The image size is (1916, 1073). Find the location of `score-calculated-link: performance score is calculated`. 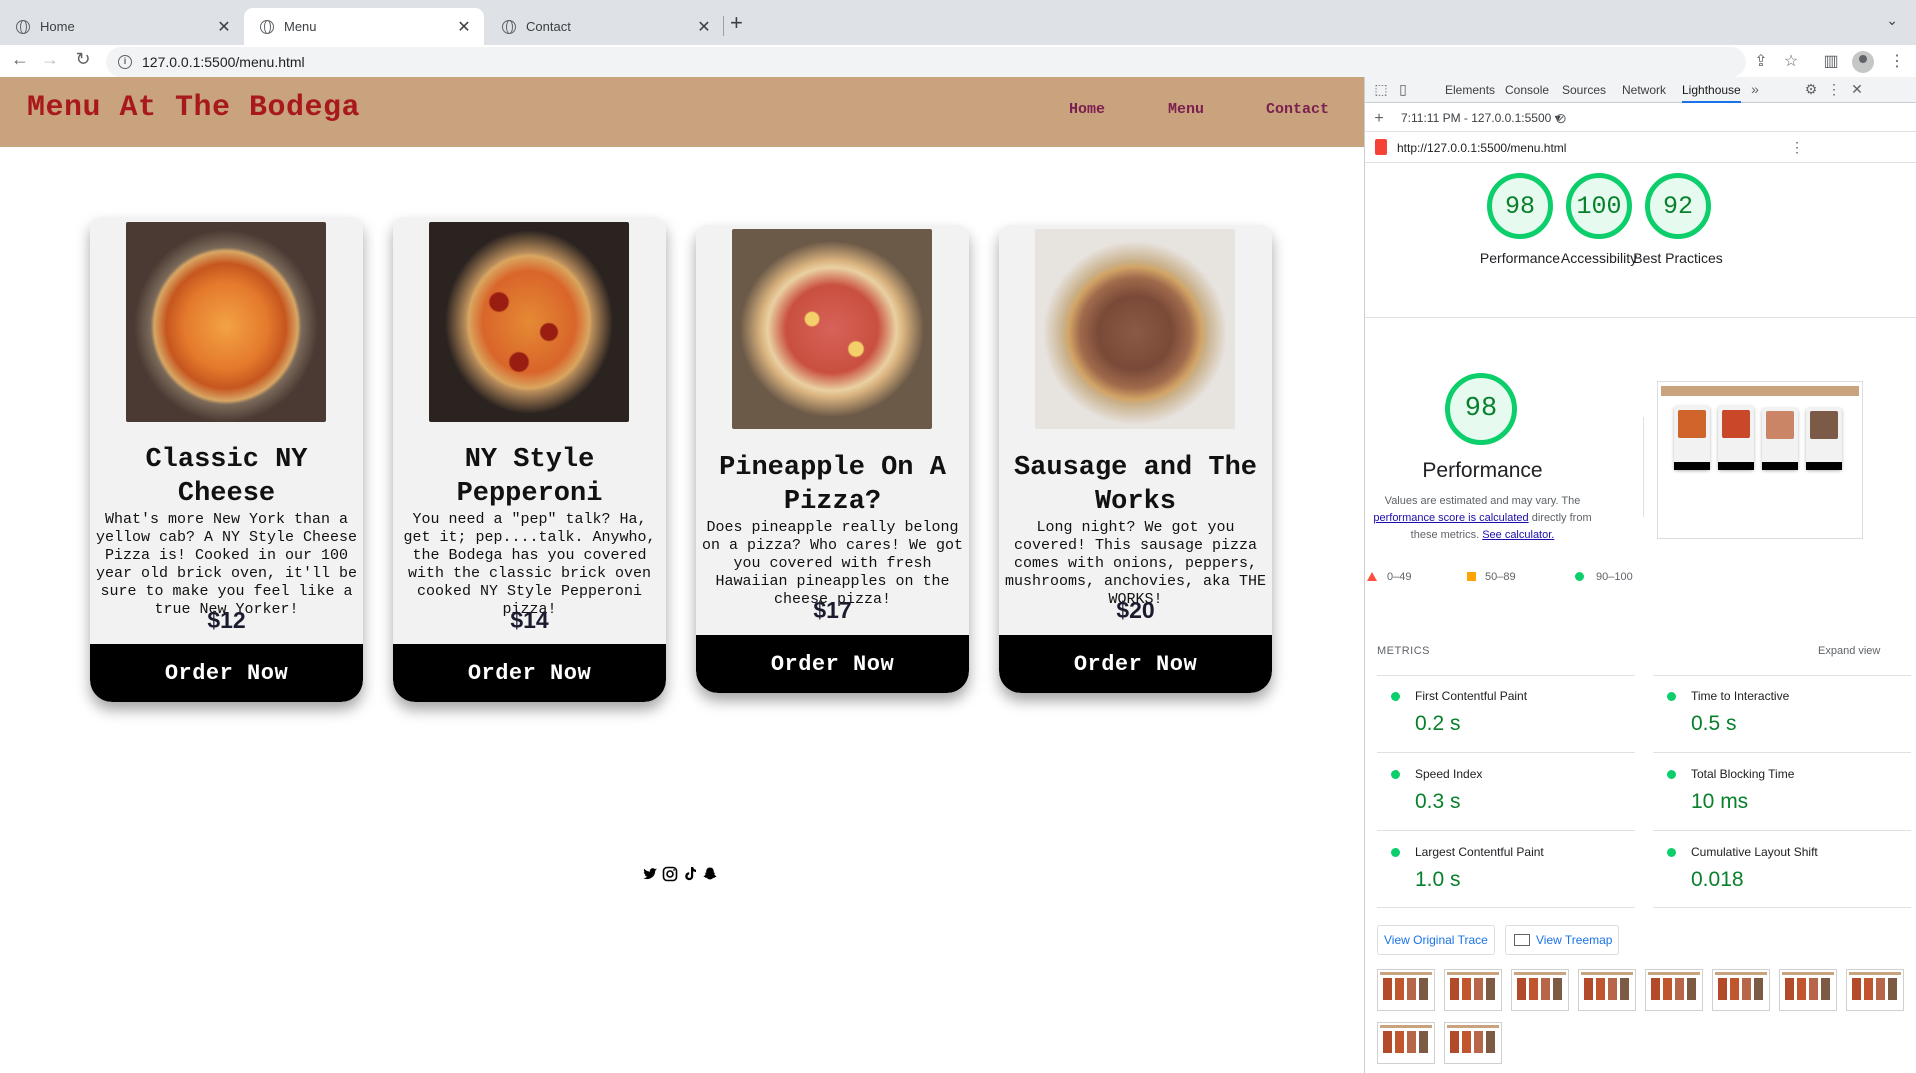

score-calculated-link: performance score is calculated is located at coordinates (1450, 518).